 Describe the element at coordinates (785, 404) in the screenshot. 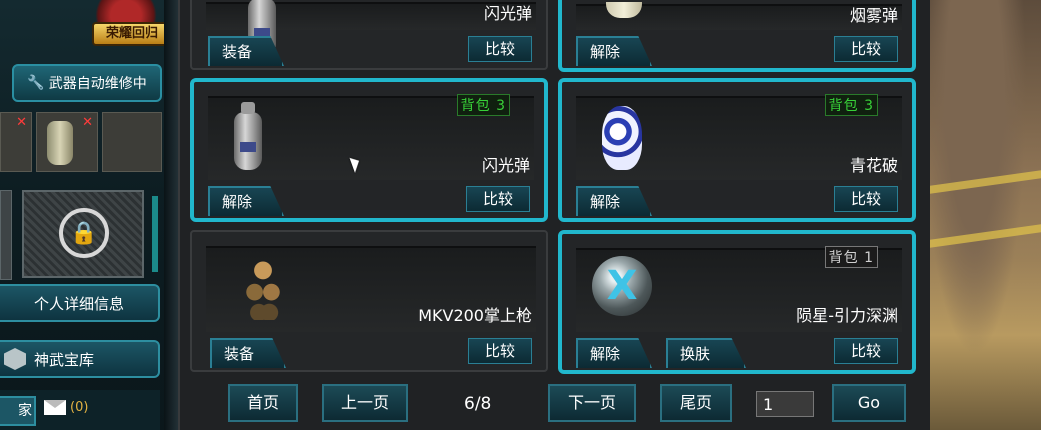

I see `page-number-input` at that location.